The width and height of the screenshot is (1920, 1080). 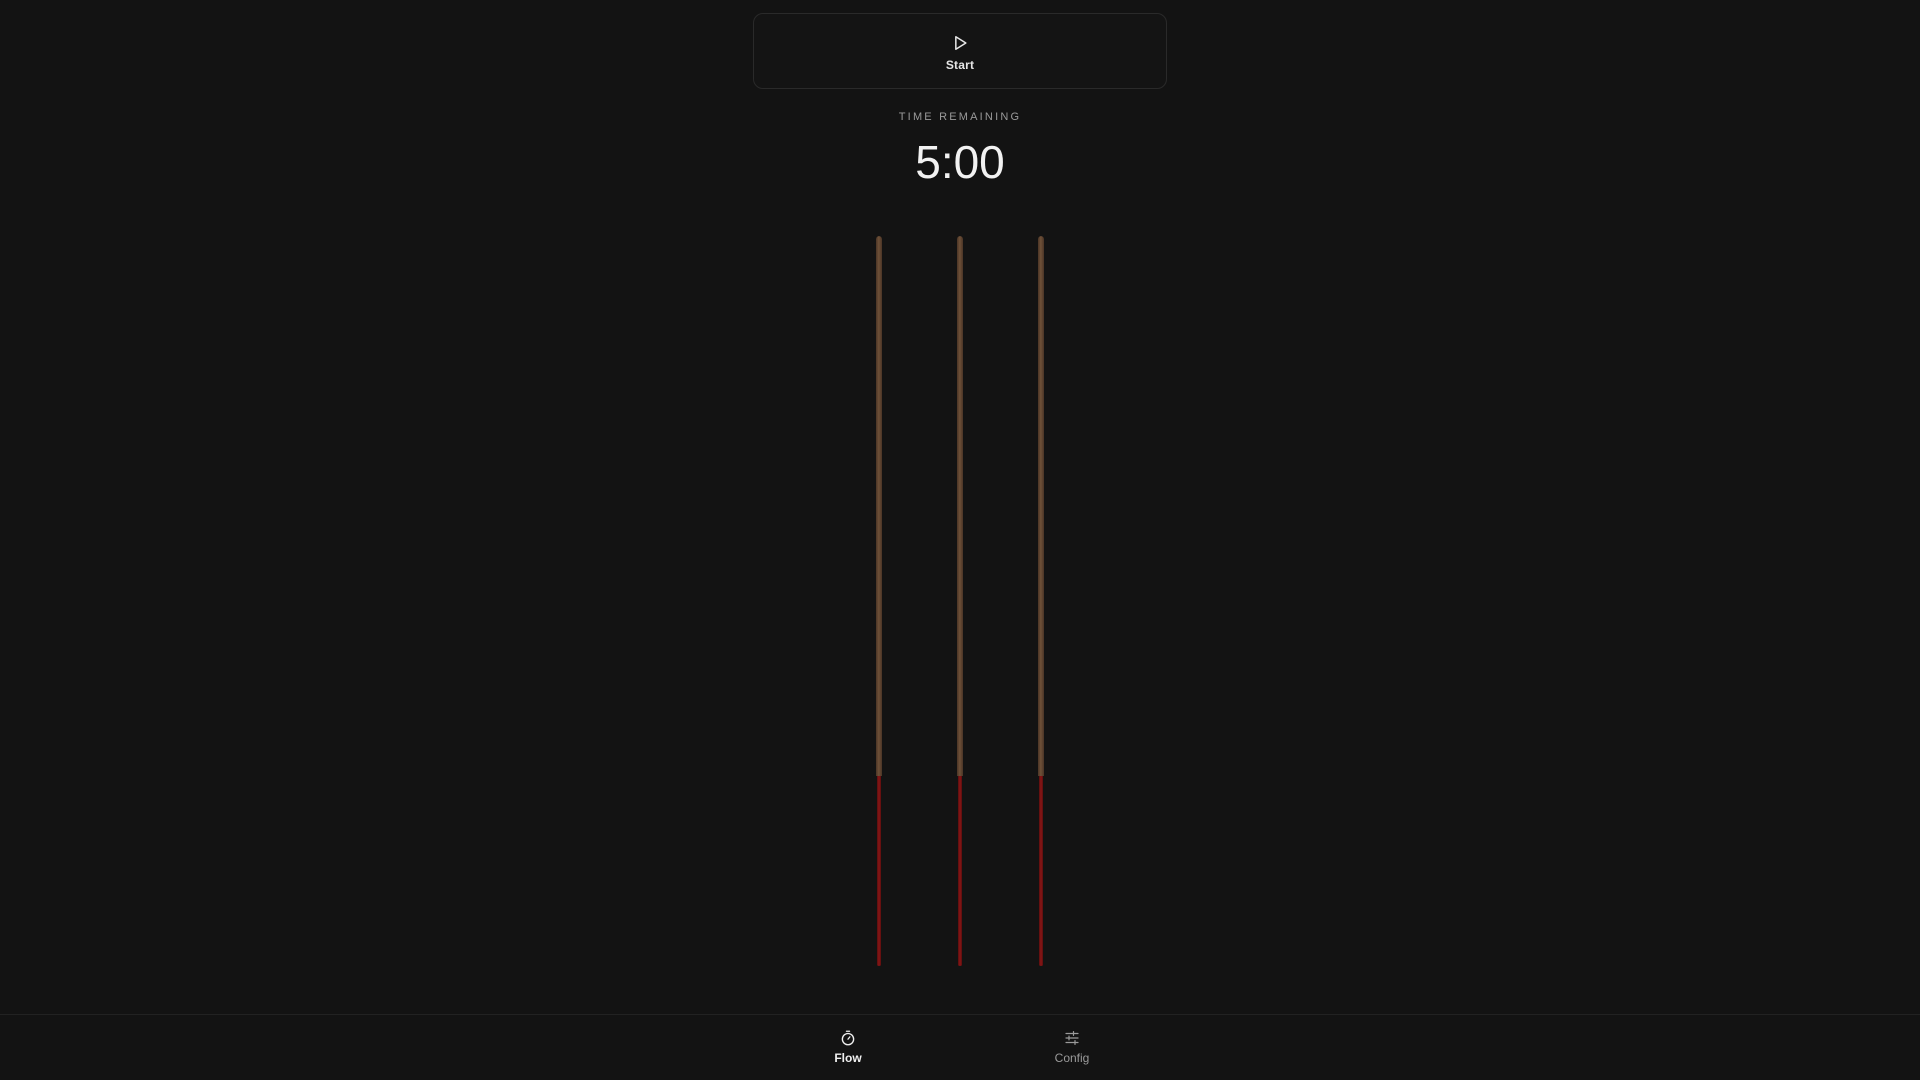 What do you see at coordinates (848, 1058) in the screenshot?
I see `nav-item-label: Flow` at bounding box center [848, 1058].